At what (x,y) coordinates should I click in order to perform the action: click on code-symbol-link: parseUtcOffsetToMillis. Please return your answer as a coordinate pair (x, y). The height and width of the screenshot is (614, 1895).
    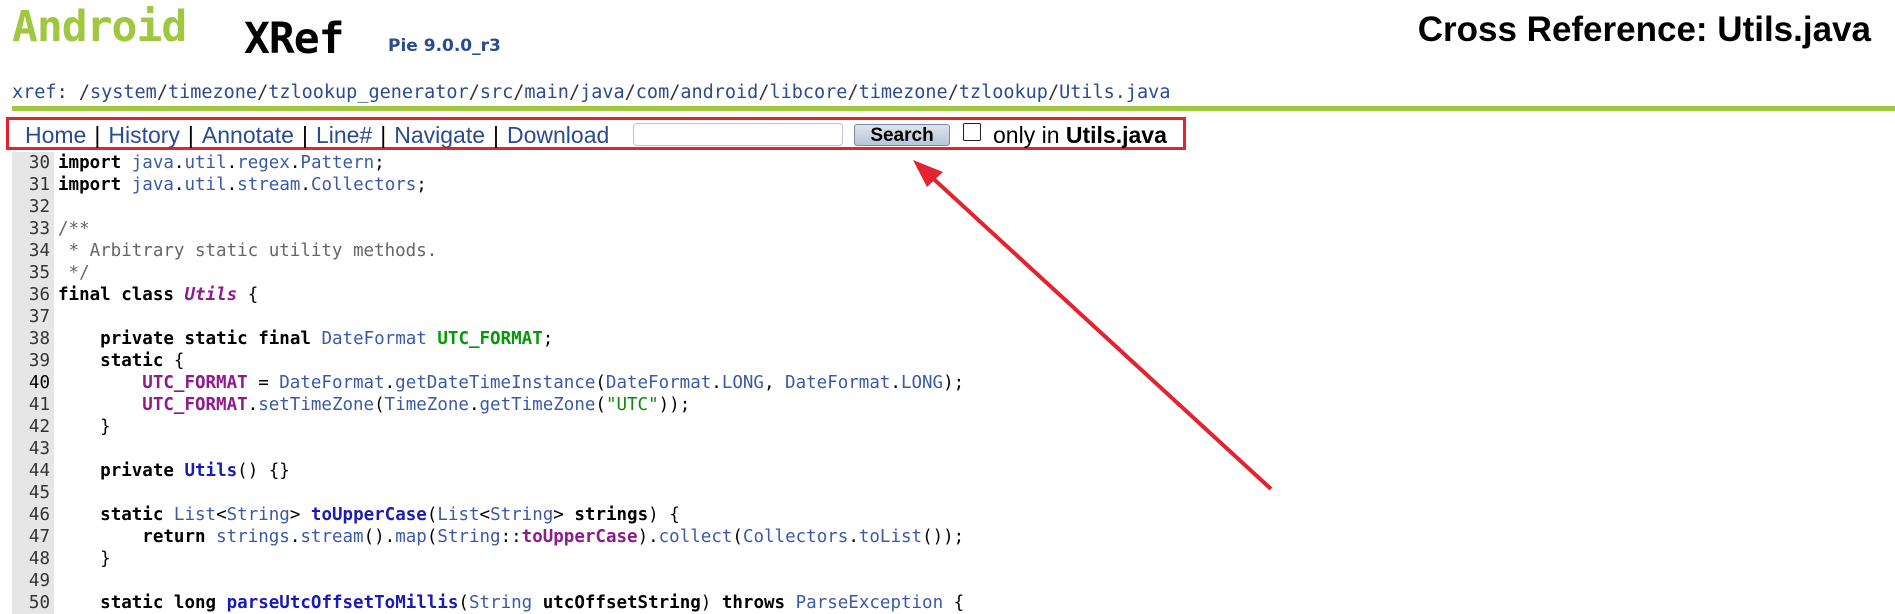
    Looking at the image, I should click on (343, 603).